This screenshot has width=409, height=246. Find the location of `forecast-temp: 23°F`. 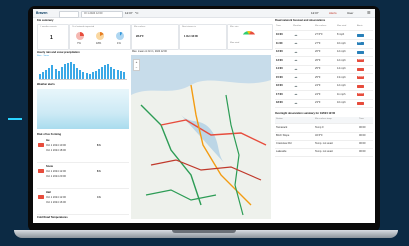

forecast-temp: 23°F is located at coordinates (318, 102).